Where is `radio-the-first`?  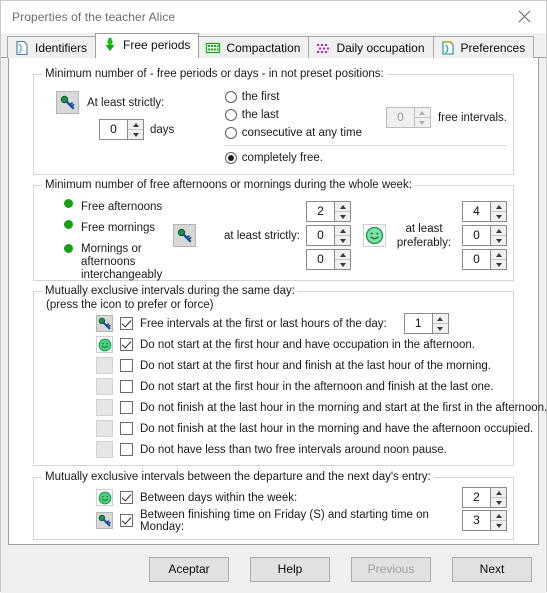
radio-the-first is located at coordinates (230, 97).